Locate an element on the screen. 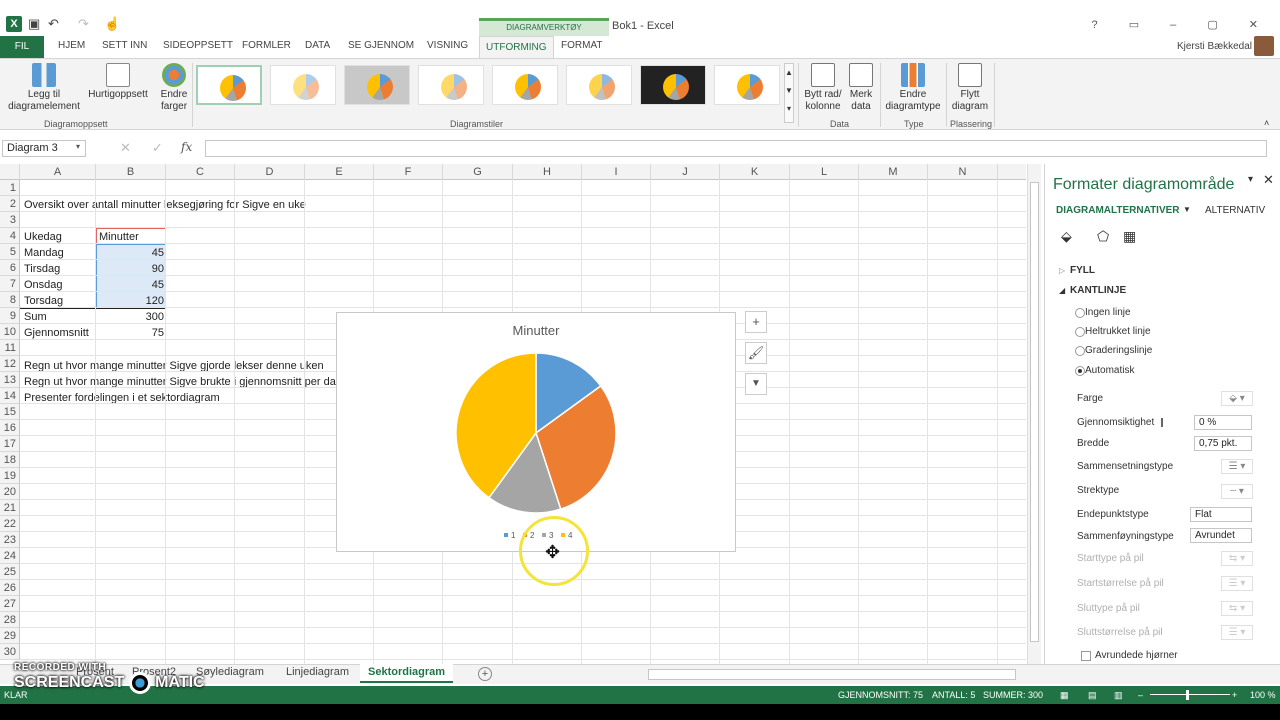 Image resolution: width=1280 pixels, height=720 pixels. zoom-out-icon: – is located at coordinates (1140, 695).